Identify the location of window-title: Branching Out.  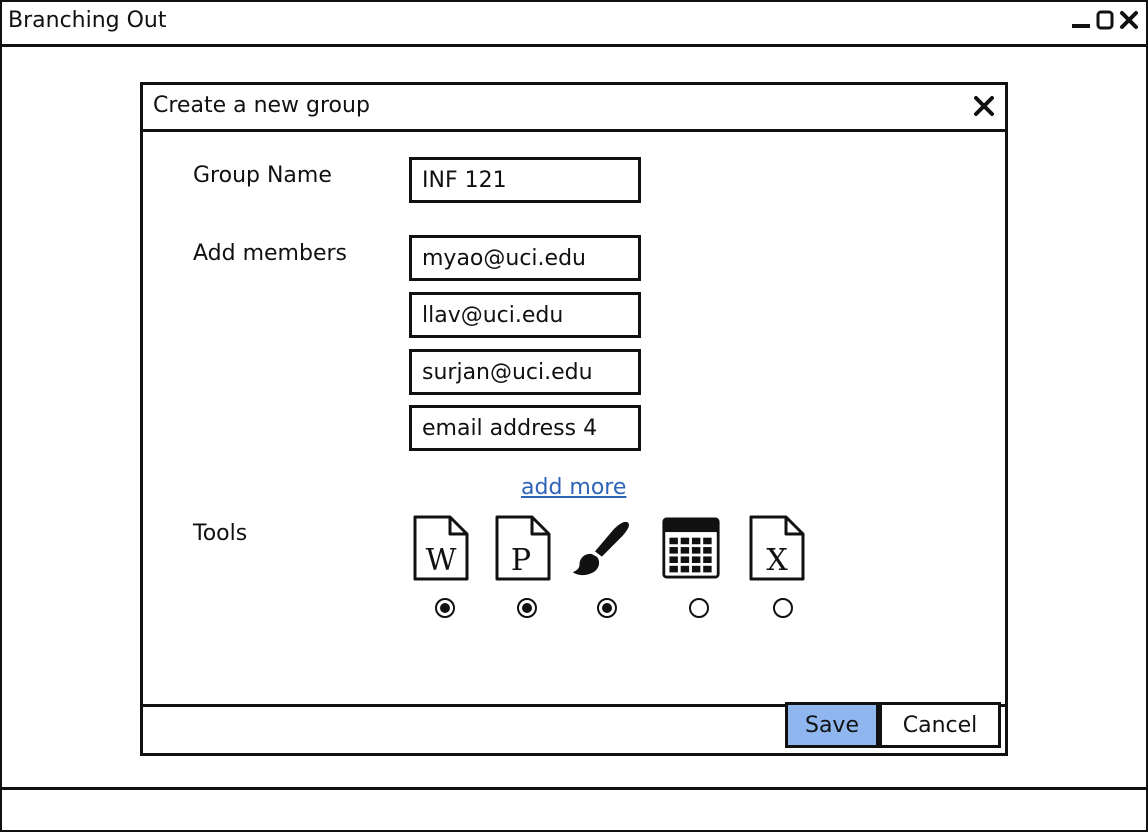
(87, 20).